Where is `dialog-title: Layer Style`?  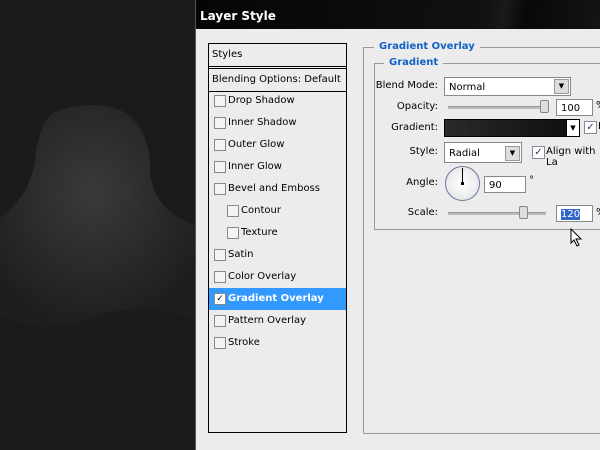 dialog-title: Layer Style is located at coordinates (398, 14).